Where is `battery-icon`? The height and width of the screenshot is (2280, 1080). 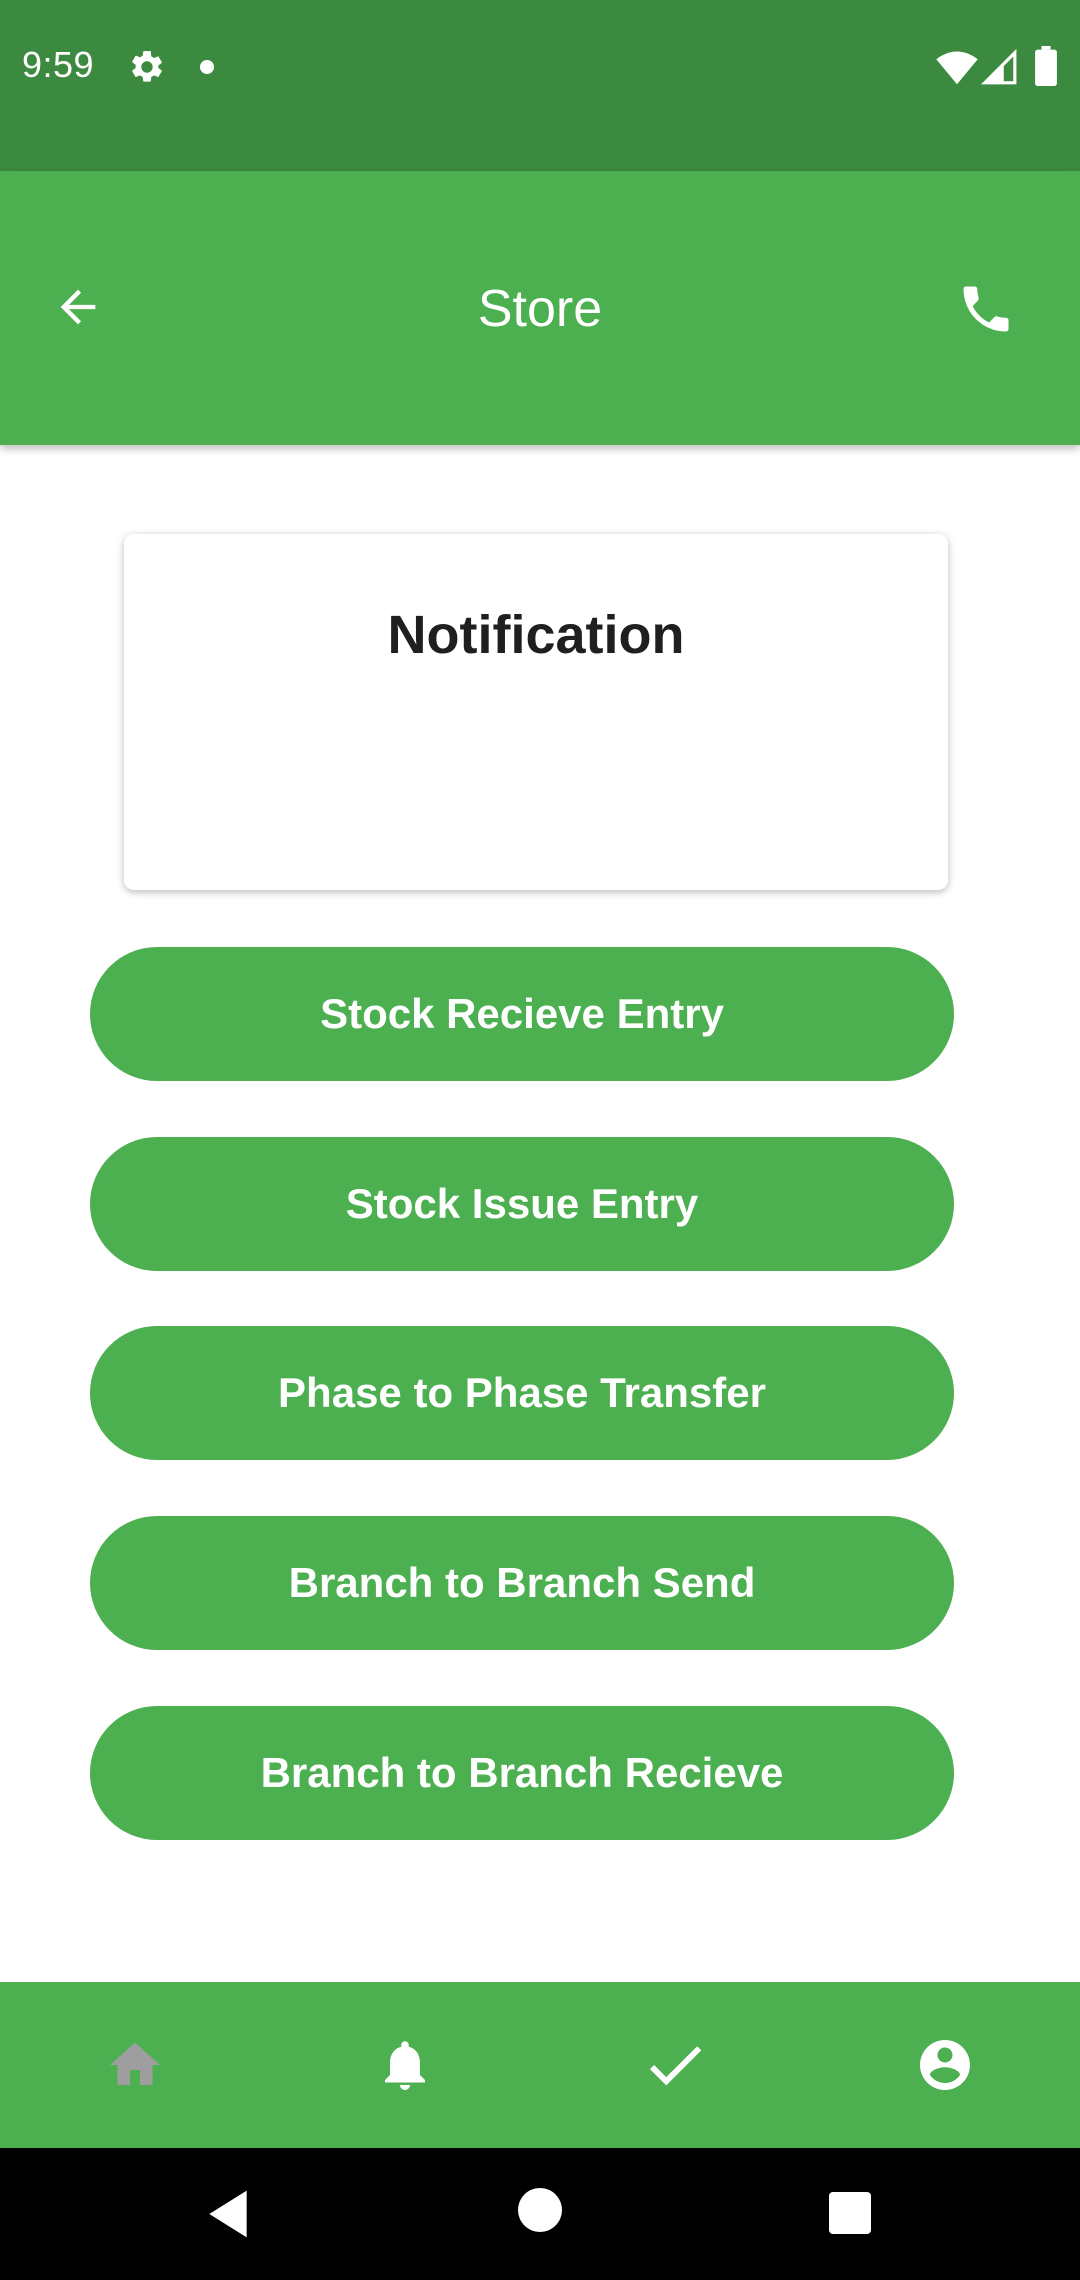 battery-icon is located at coordinates (1046, 66).